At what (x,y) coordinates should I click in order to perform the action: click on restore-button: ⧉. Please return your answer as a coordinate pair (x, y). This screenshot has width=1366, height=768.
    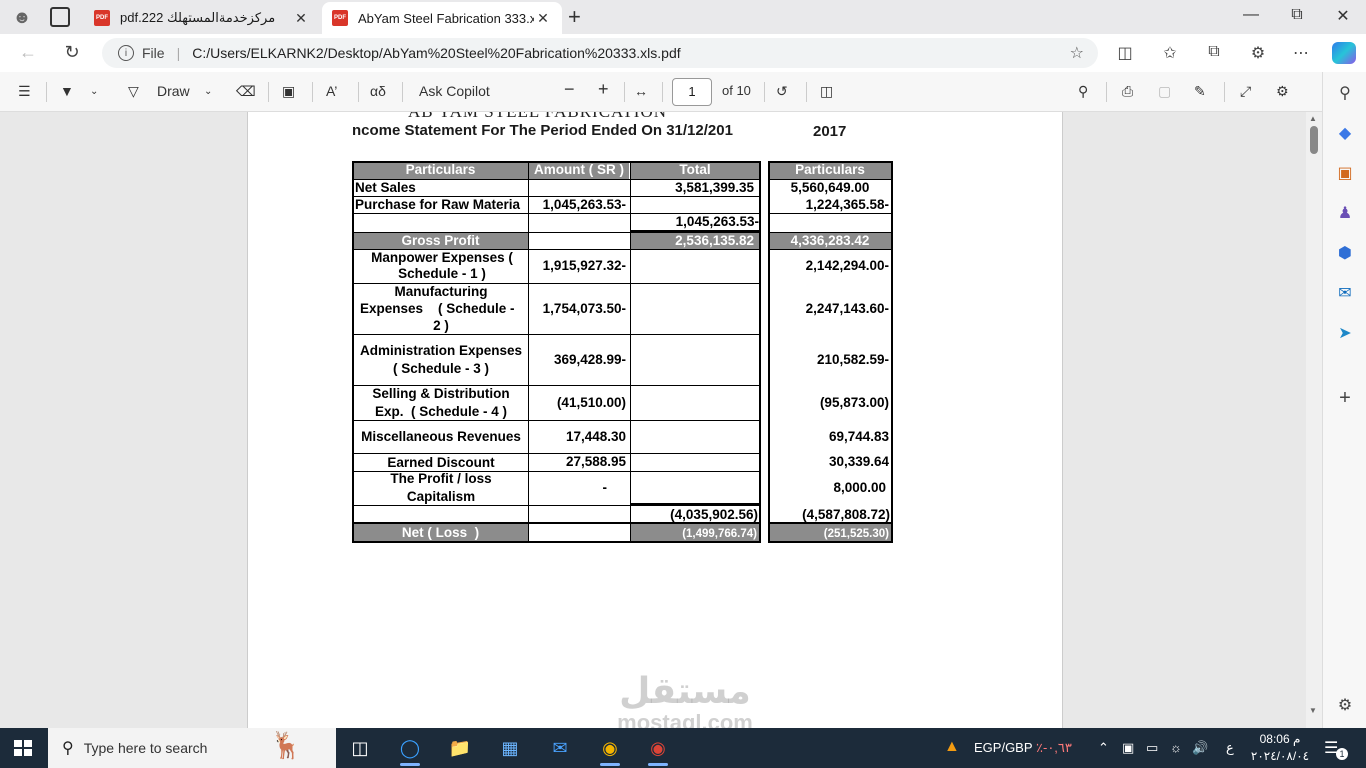
    Looking at the image, I should click on (1297, 15).